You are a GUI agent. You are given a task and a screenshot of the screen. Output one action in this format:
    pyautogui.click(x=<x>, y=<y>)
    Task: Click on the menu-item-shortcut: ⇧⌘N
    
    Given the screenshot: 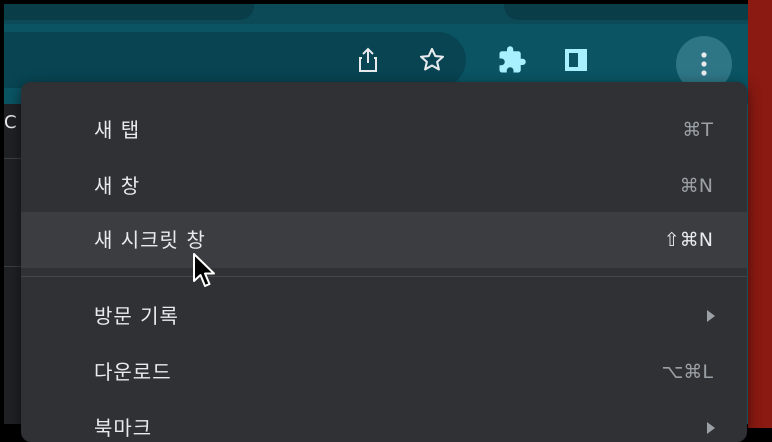 What is the action you would take?
    pyautogui.click(x=688, y=240)
    